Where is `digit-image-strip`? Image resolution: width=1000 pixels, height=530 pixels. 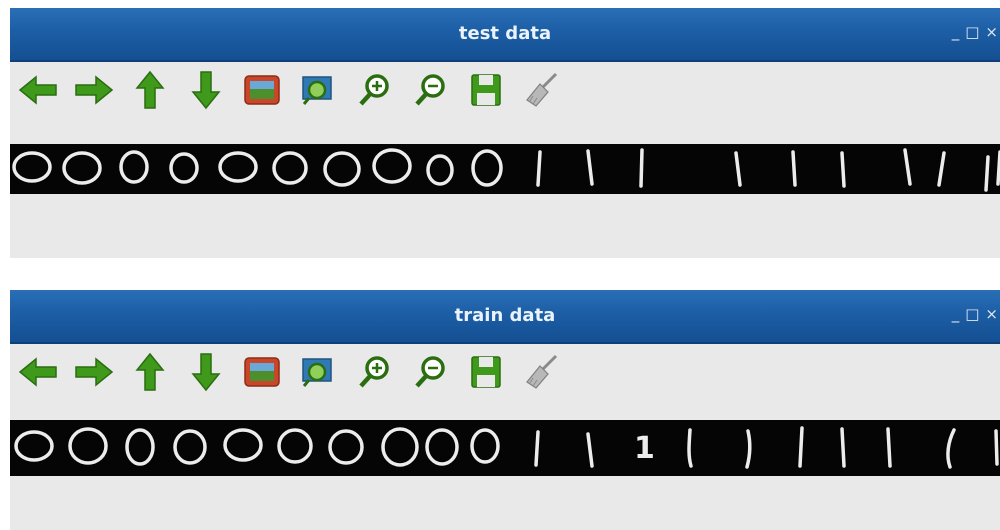 digit-image-strip is located at coordinates (505, 169).